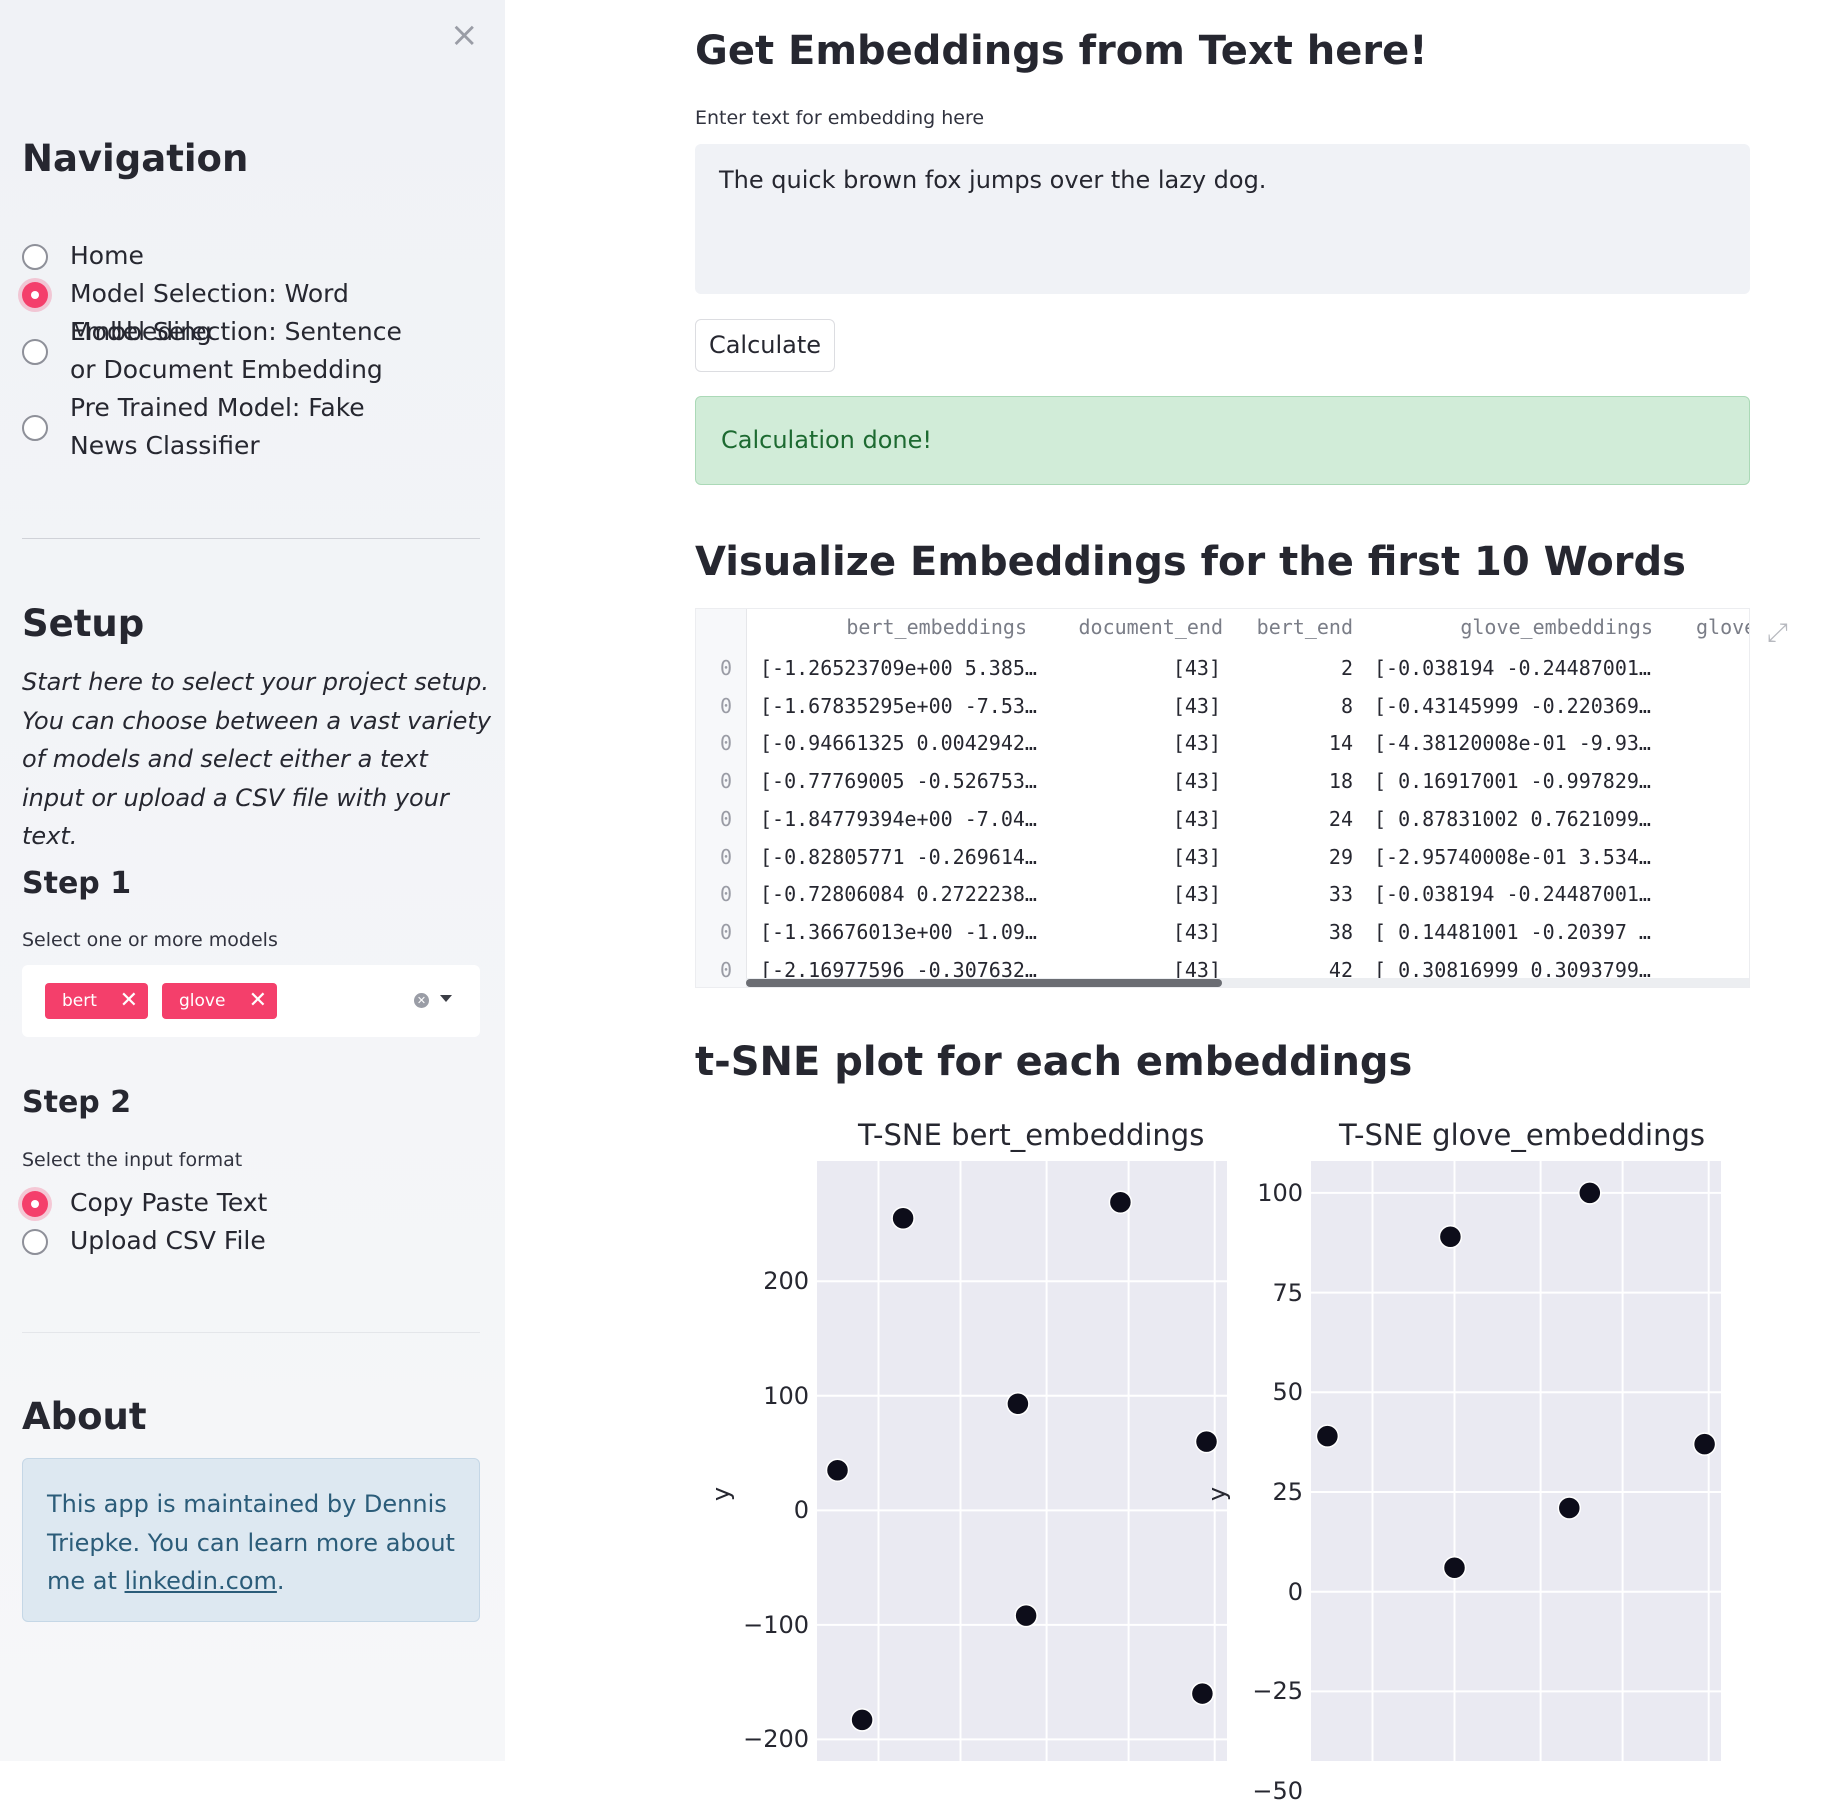 The width and height of the screenshot is (1822, 1805). Describe the element at coordinates (1340, 818) in the screenshot. I see `bert-end-cell: 24` at that location.